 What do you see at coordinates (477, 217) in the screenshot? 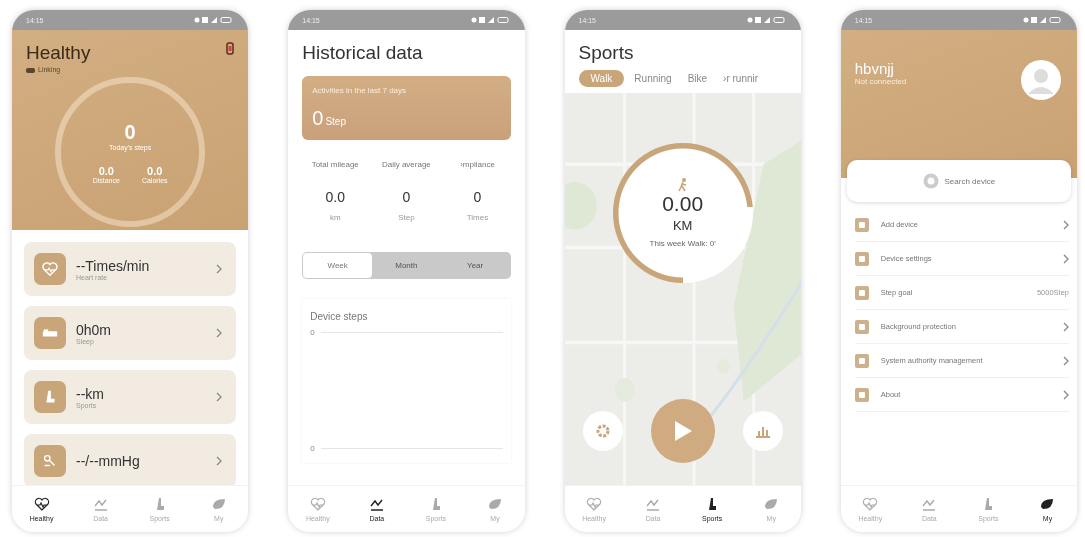
I see `stat-unit: Times` at bounding box center [477, 217].